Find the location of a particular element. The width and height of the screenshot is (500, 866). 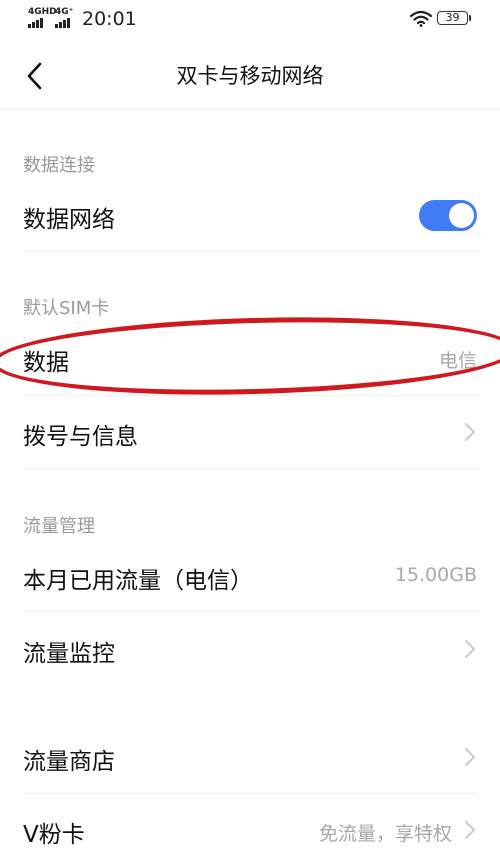

navigation-bar: 双卡与移动网络 is located at coordinates (250, 75).